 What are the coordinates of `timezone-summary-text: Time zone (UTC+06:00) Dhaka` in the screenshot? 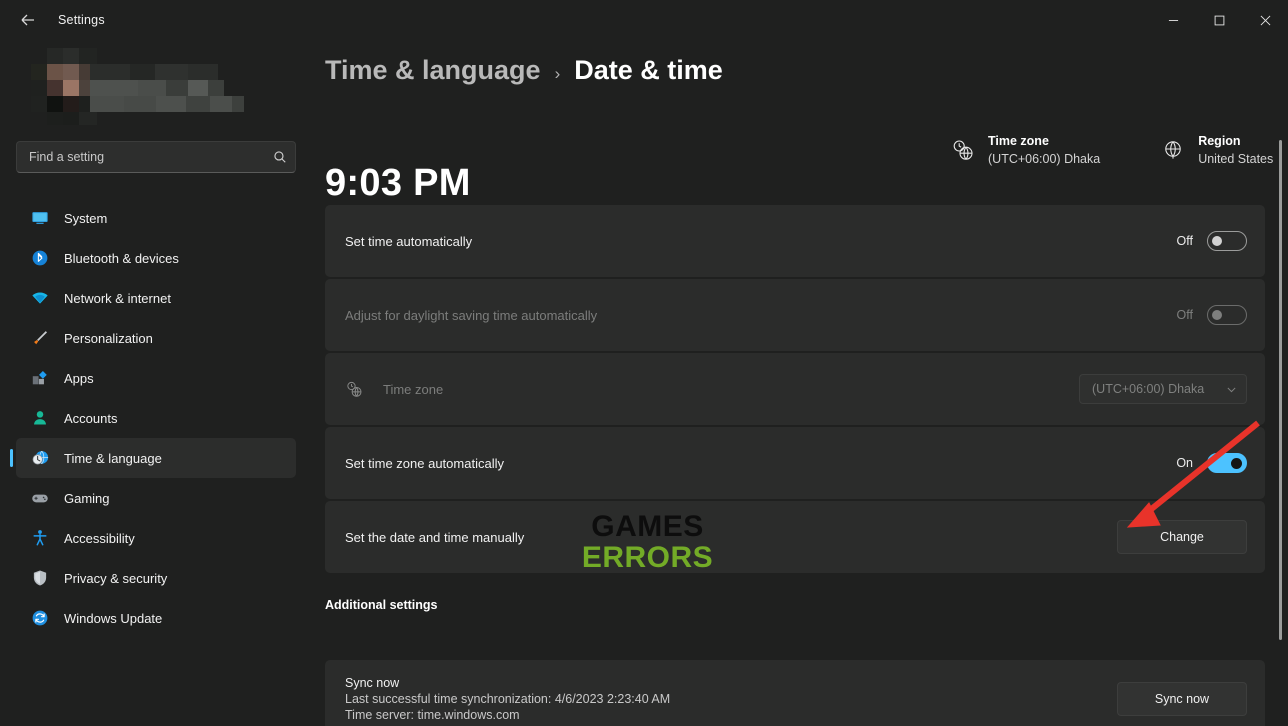 It's located at (1044, 150).